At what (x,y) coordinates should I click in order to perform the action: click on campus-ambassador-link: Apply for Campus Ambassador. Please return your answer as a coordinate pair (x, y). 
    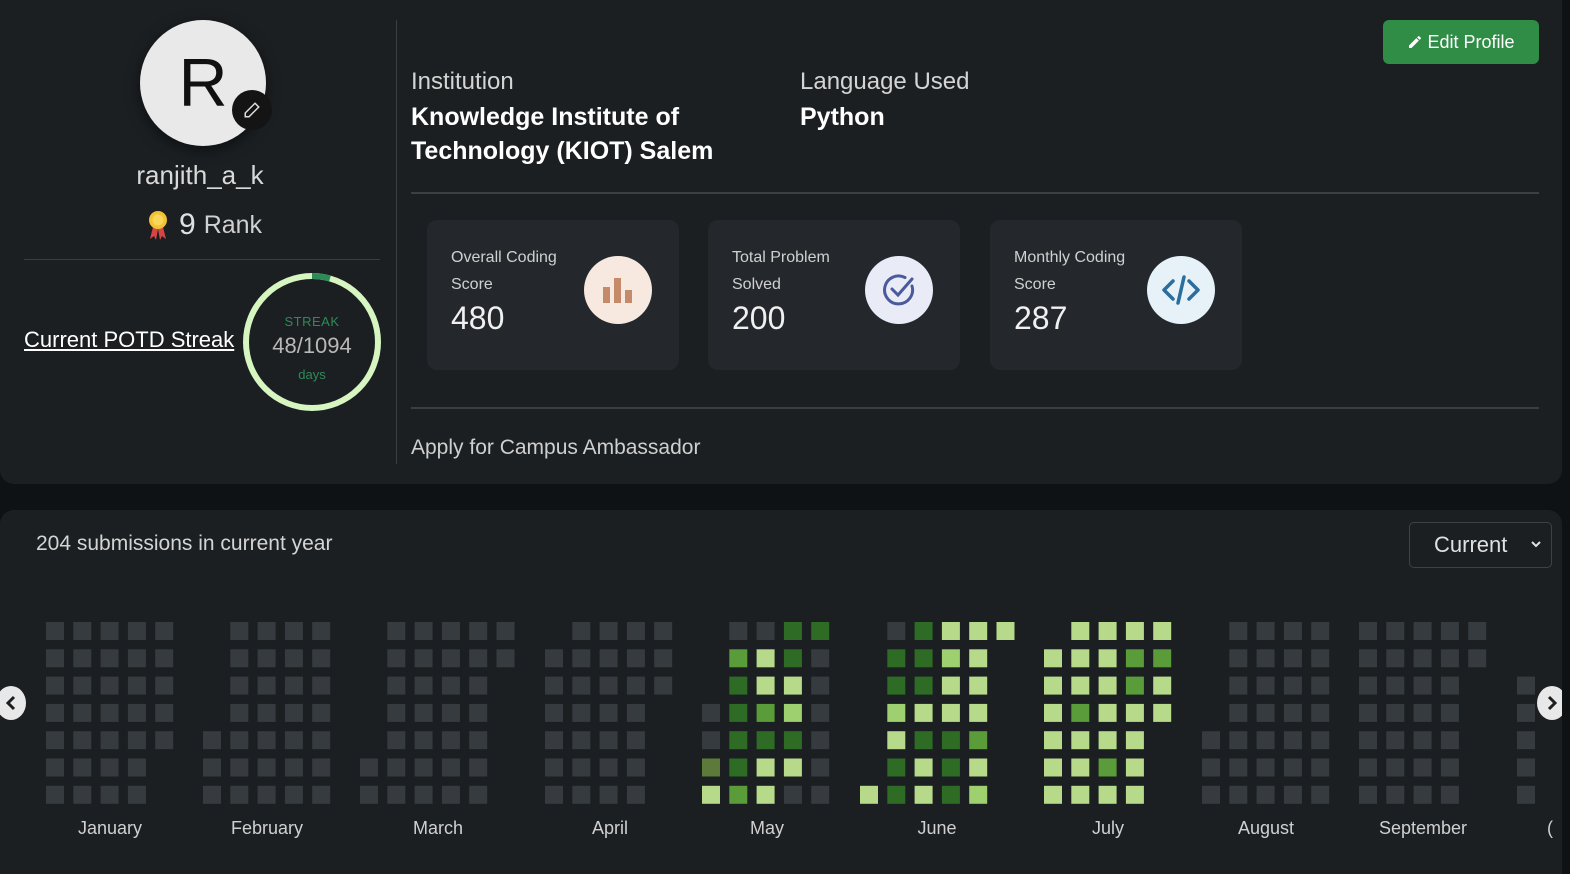
    Looking at the image, I should click on (555, 448).